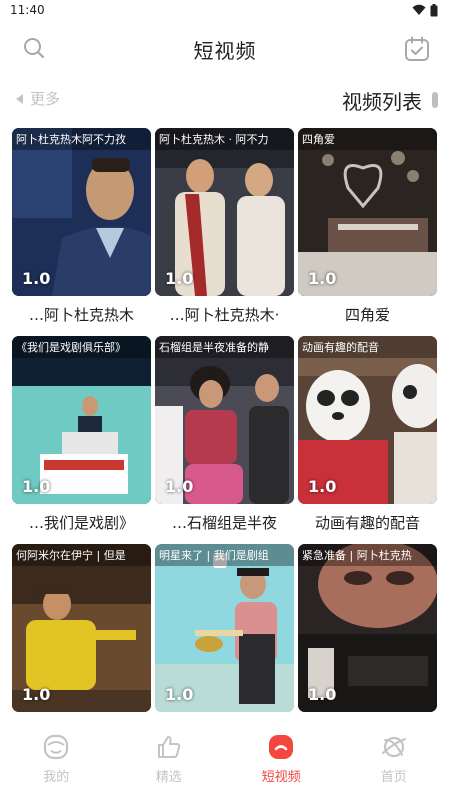 The width and height of the screenshot is (450, 800). Describe the element at coordinates (367, 212) in the screenshot. I see `video-thumbnail: 四角爱 1.0` at that location.